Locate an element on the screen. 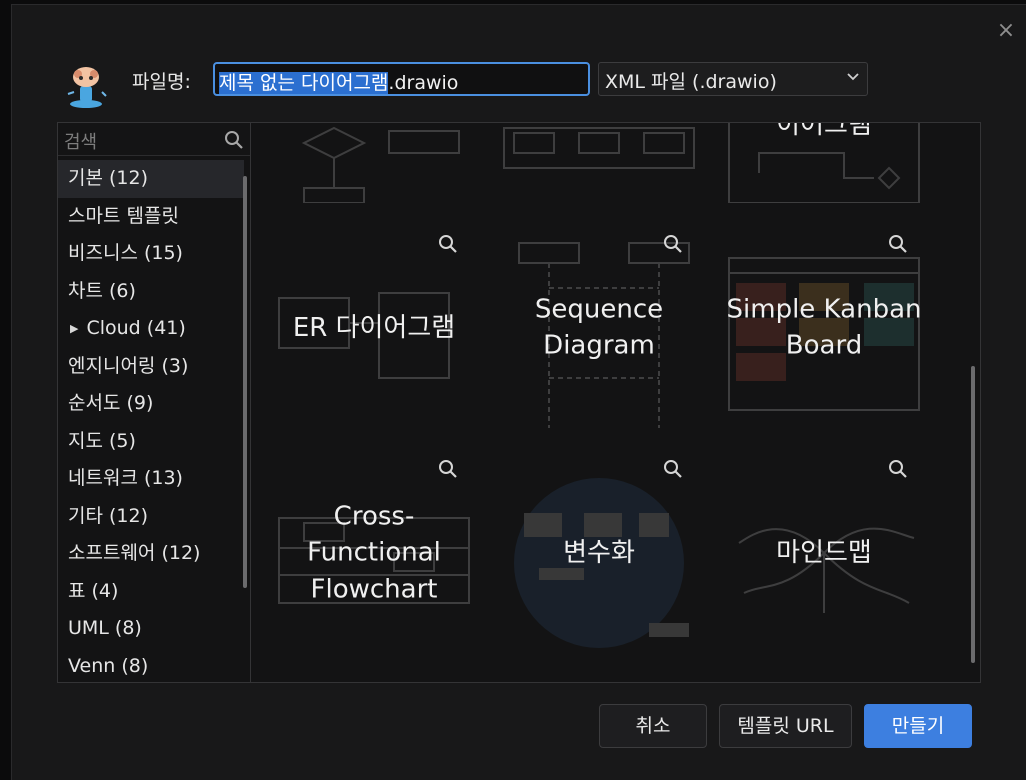 This screenshot has height=780, width=1026. template-title-text: ER 다이어그램 is located at coordinates (374, 327).